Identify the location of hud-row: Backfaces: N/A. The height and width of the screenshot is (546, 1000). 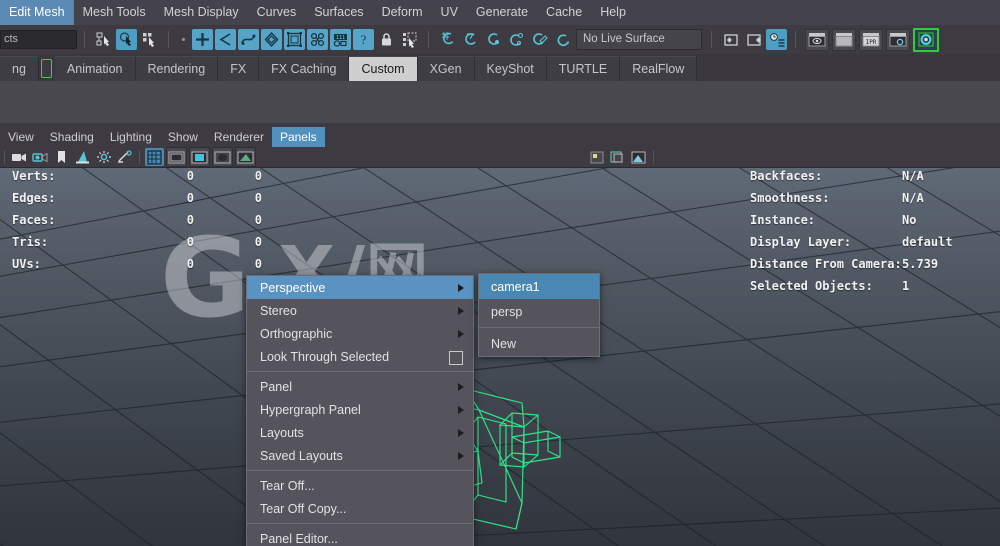
(872, 176).